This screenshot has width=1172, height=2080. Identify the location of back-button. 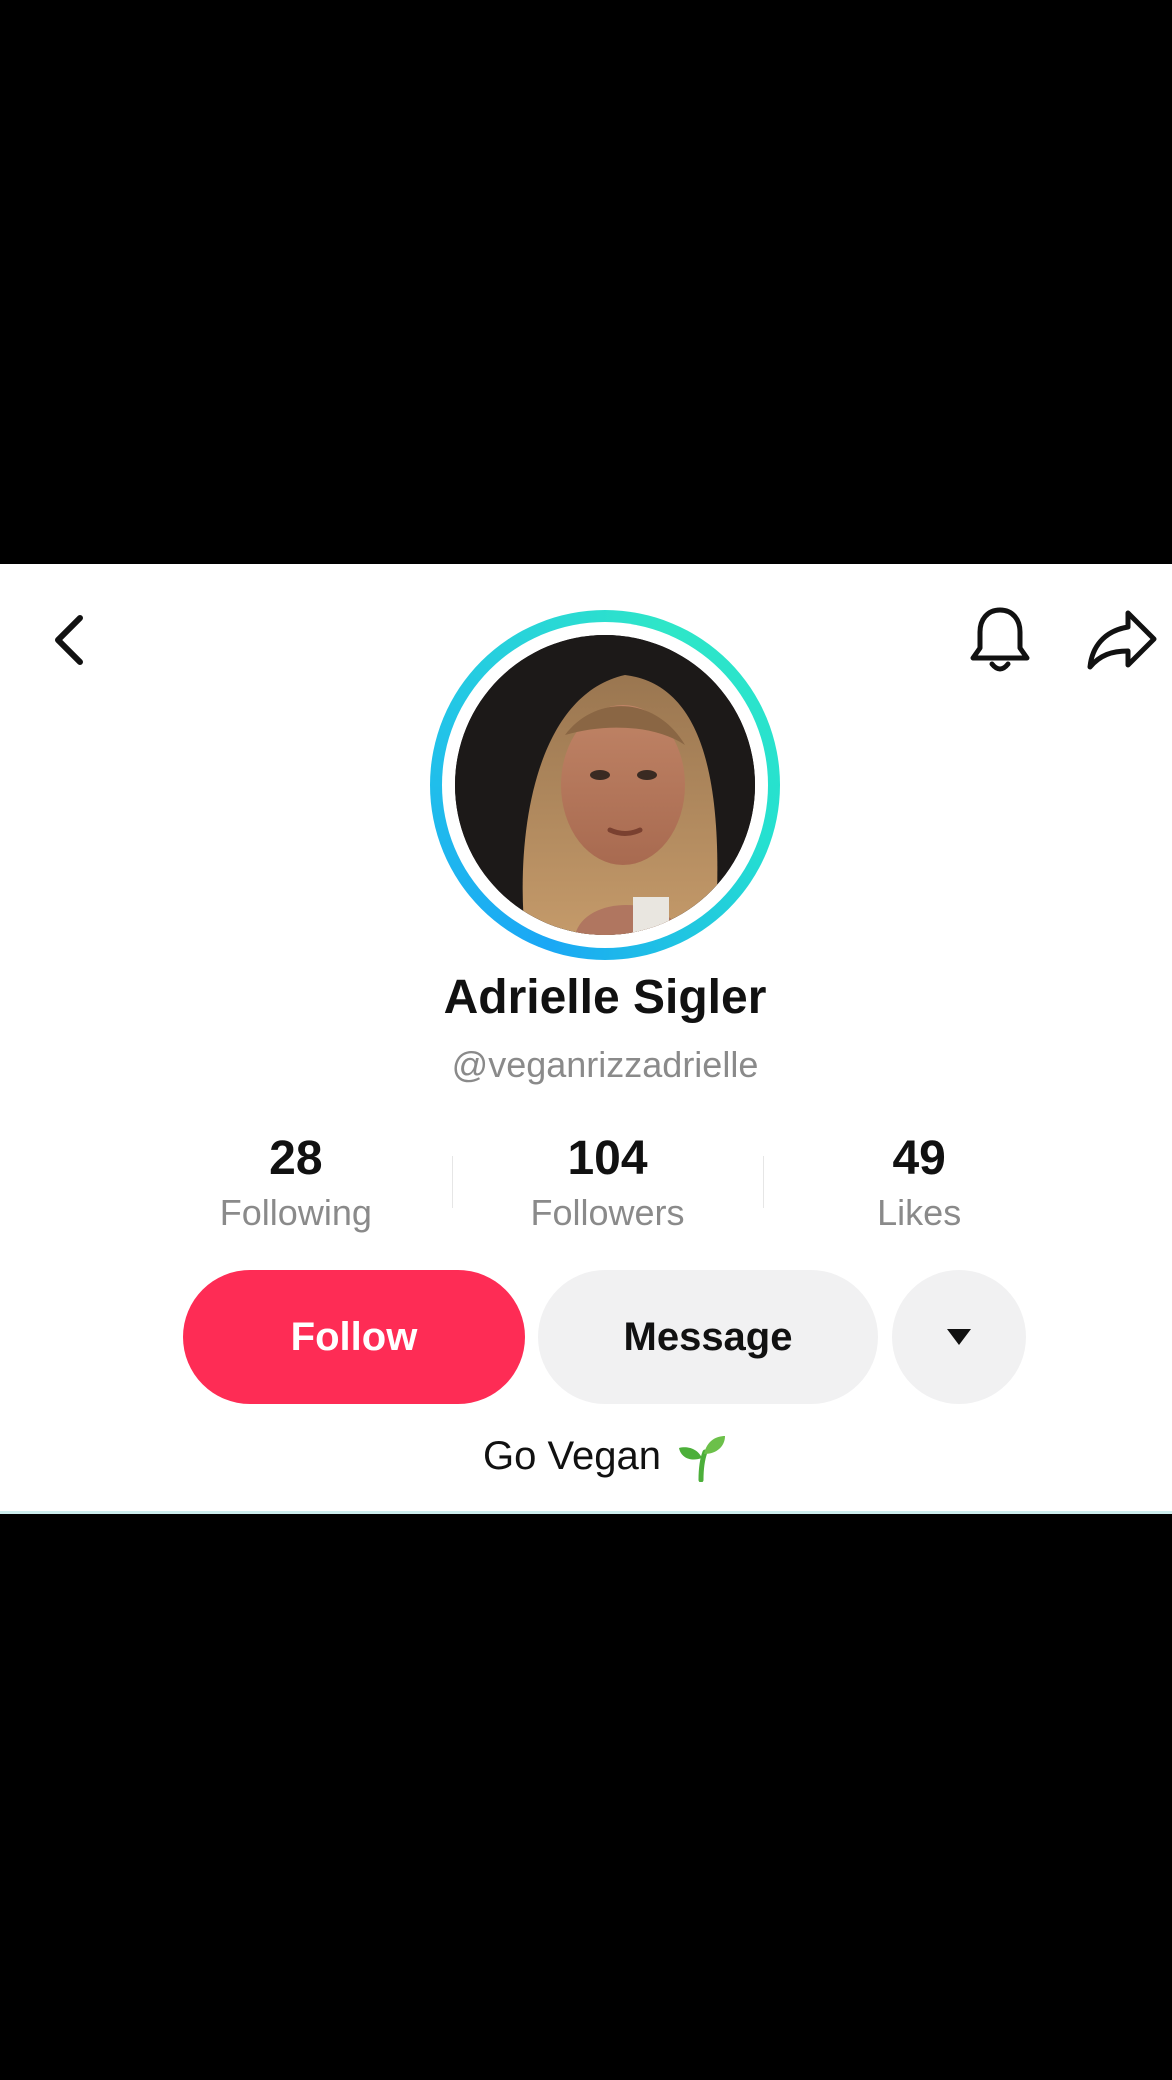
(70, 640).